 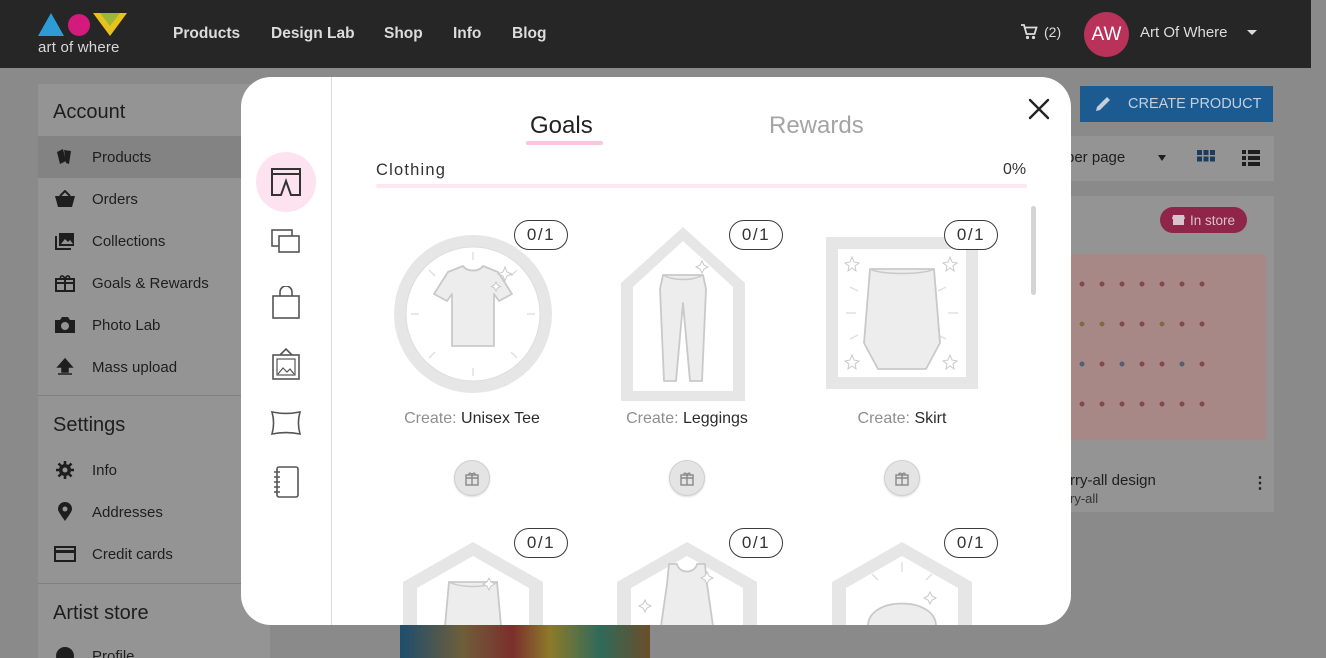 What do you see at coordinates (105, 470) in the screenshot?
I see `sidebar-item-label: Info` at bounding box center [105, 470].